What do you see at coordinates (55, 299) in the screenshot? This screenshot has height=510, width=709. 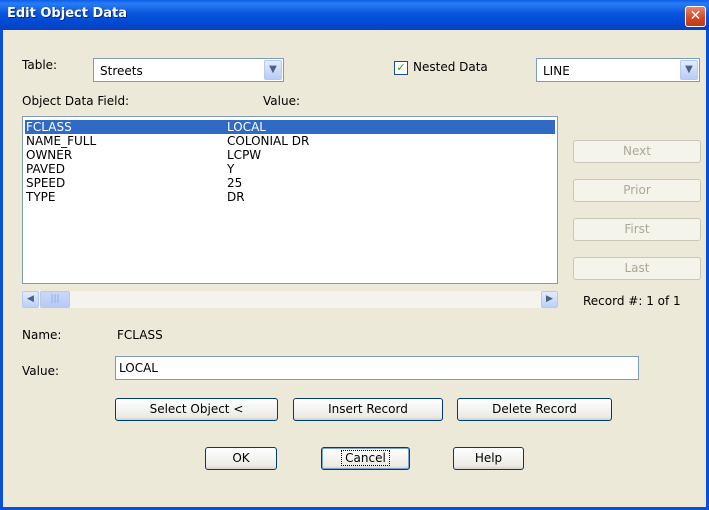 I see `scrollbar-thumb: |||` at bounding box center [55, 299].